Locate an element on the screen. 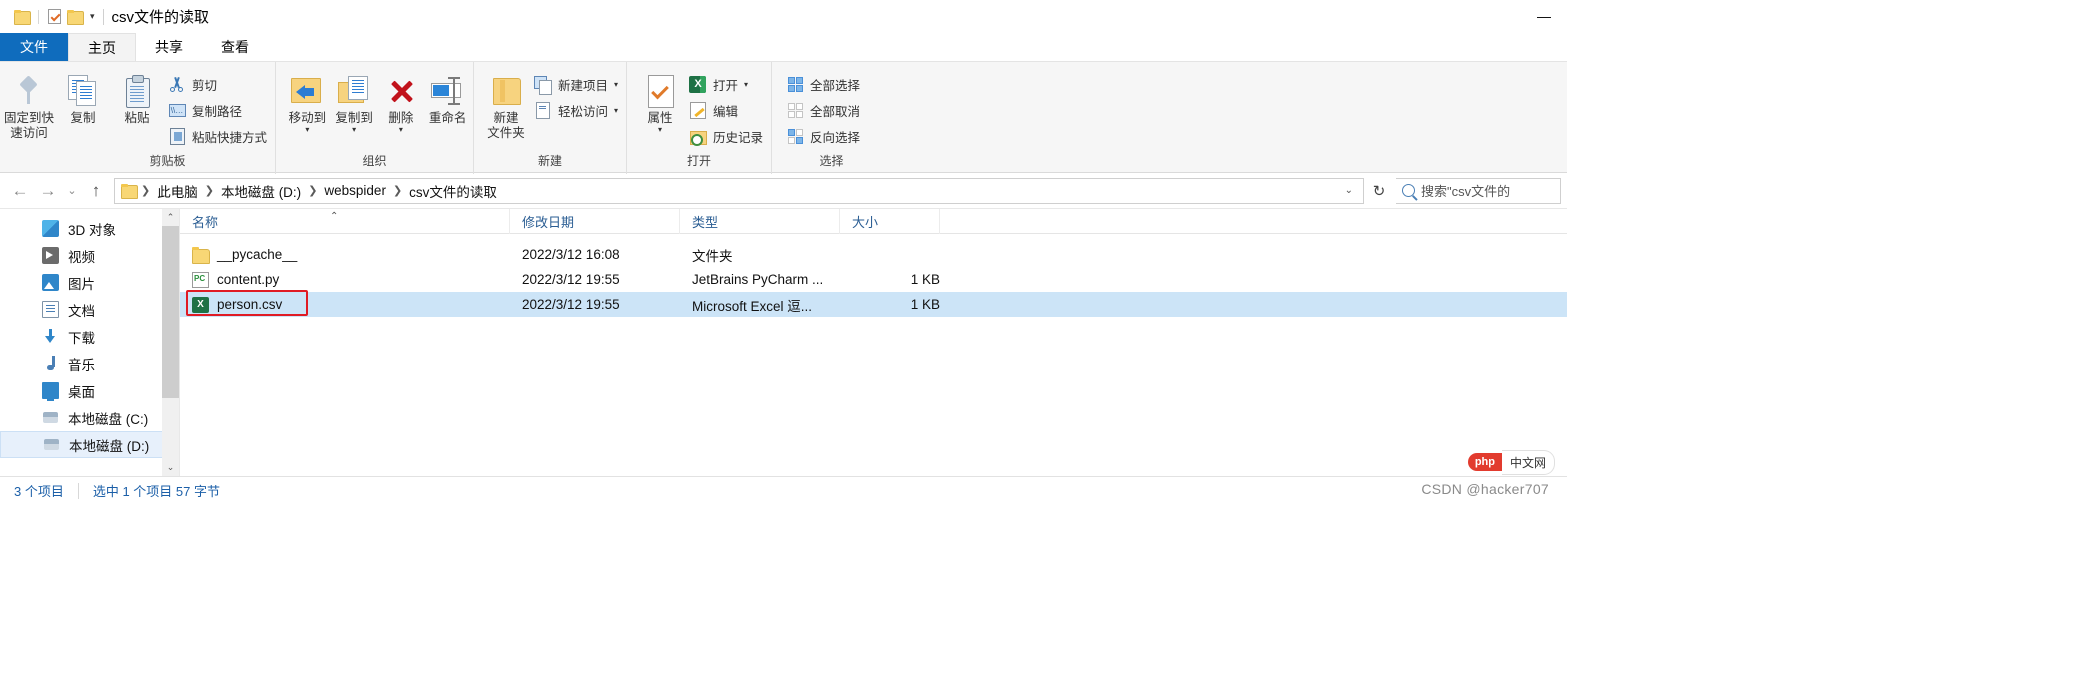  select-all-button: 全部选择 is located at coordinates (824, 84).